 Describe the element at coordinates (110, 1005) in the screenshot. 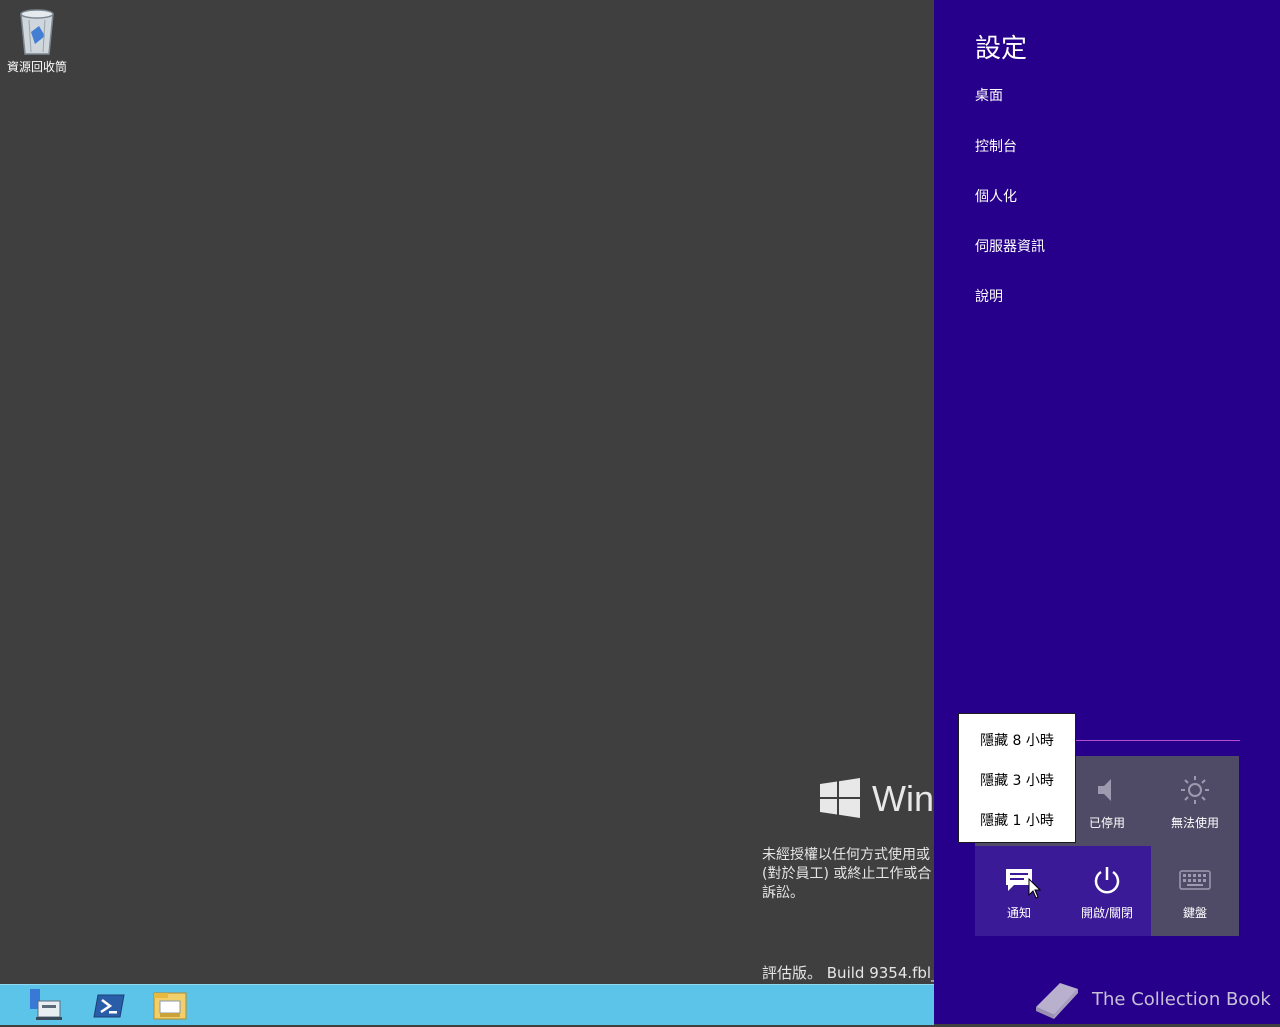

I see `powershell-icon` at that location.